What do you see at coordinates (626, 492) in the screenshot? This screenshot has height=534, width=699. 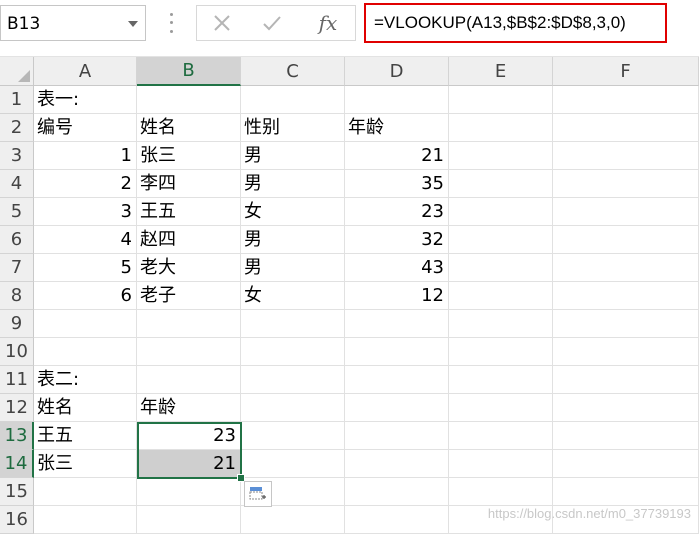 I see `cell-f15` at bounding box center [626, 492].